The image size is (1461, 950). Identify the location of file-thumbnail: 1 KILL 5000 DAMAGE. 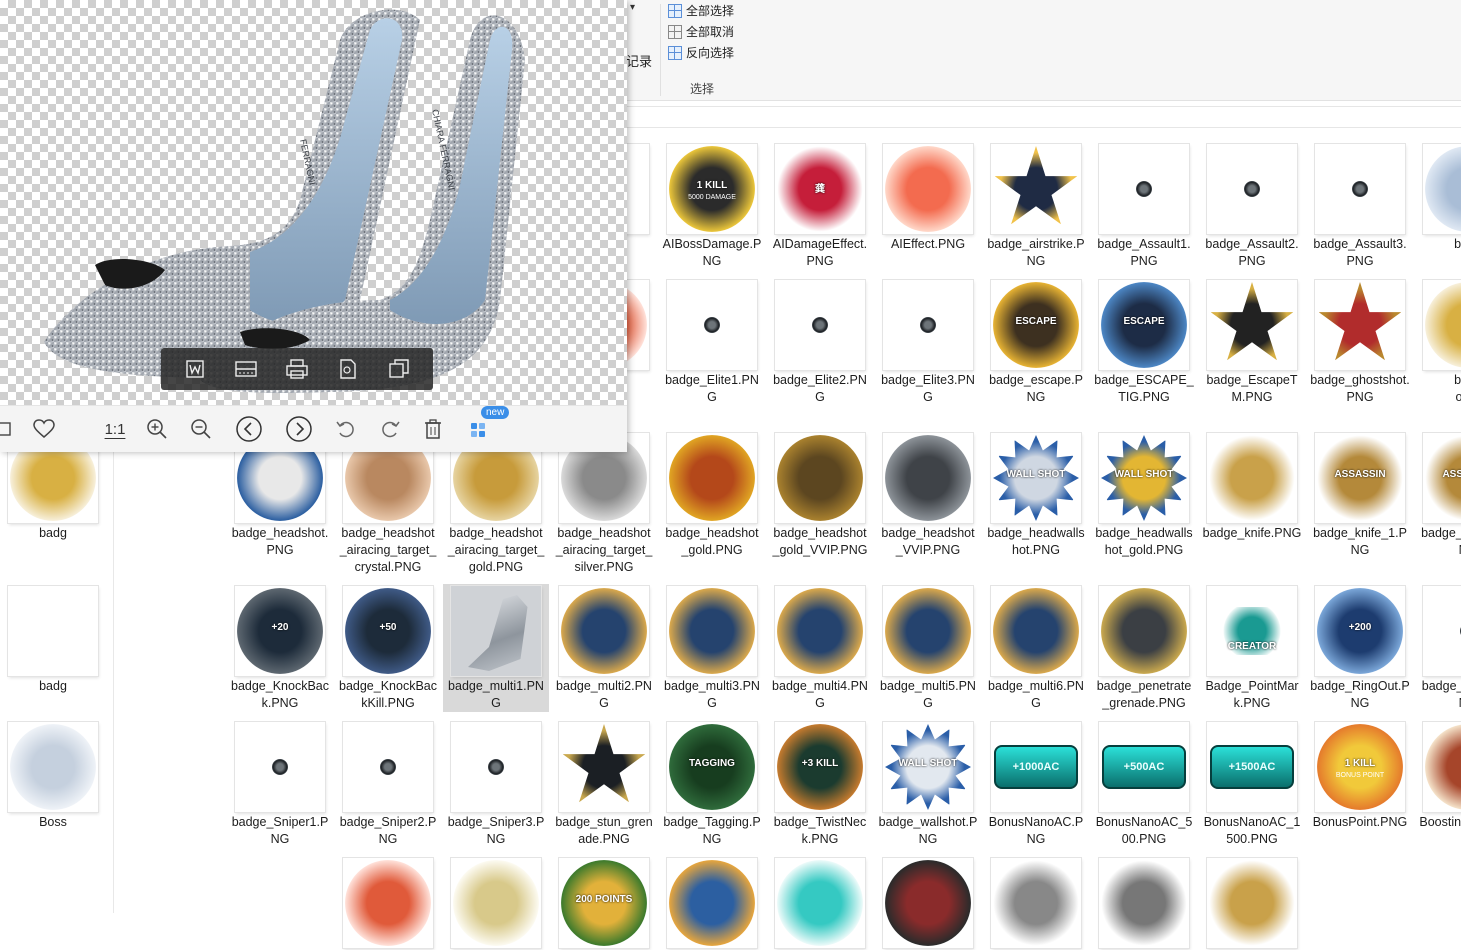
(712, 189).